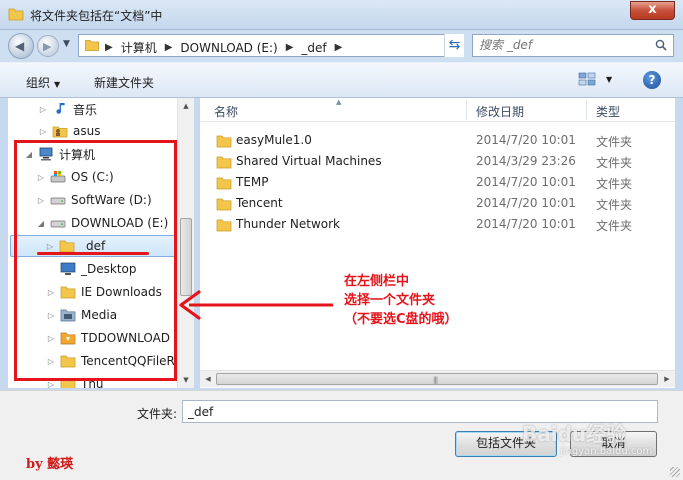 This screenshot has height=480, width=683. What do you see at coordinates (526, 161) in the screenshot?
I see `file-date: 2014/3/29 23:26` at bounding box center [526, 161].